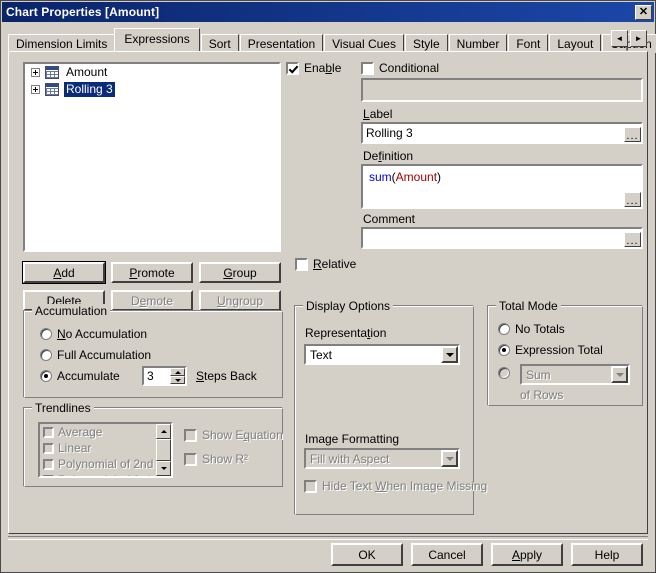  I want to click on radio-no-totals: No Totals, so click(531, 329).